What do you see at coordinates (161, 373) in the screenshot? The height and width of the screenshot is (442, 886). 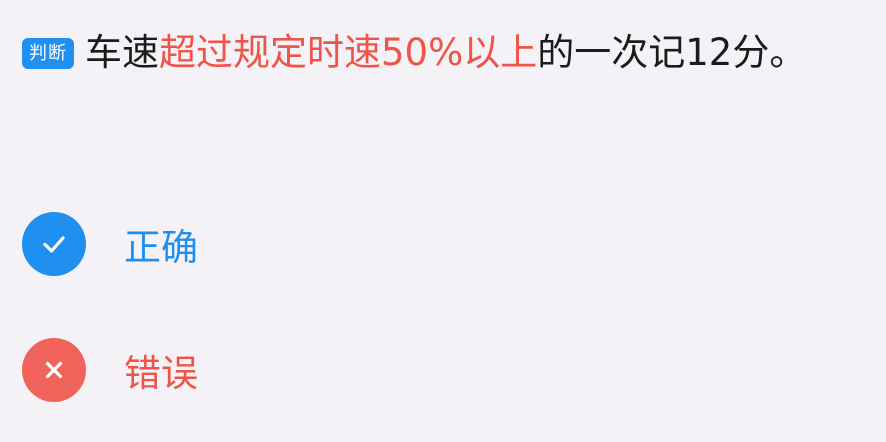 I see `option-wrong-label: 错误` at bounding box center [161, 373].